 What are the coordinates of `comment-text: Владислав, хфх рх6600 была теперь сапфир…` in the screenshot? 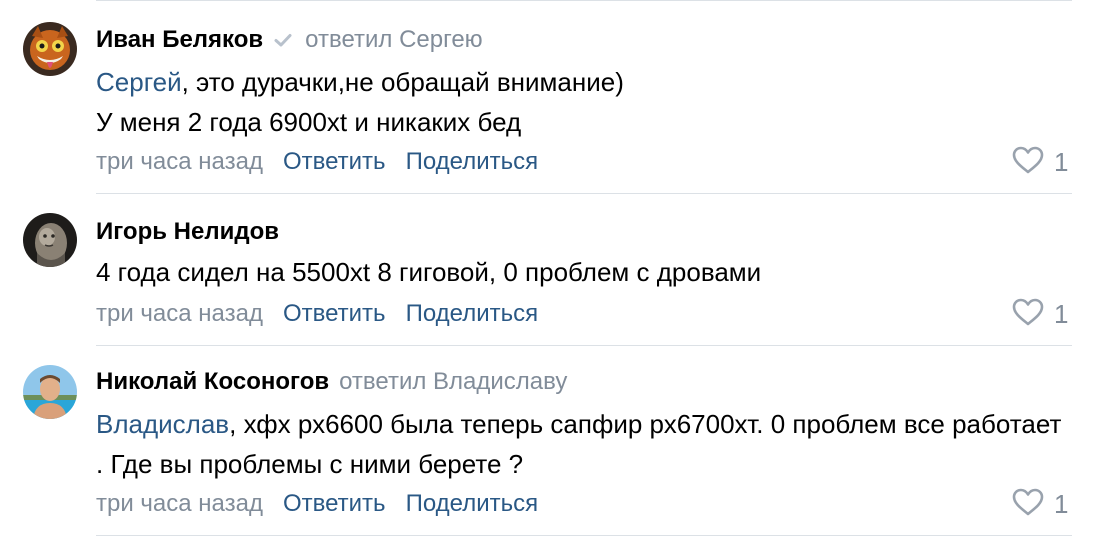 It's located at (581, 444).